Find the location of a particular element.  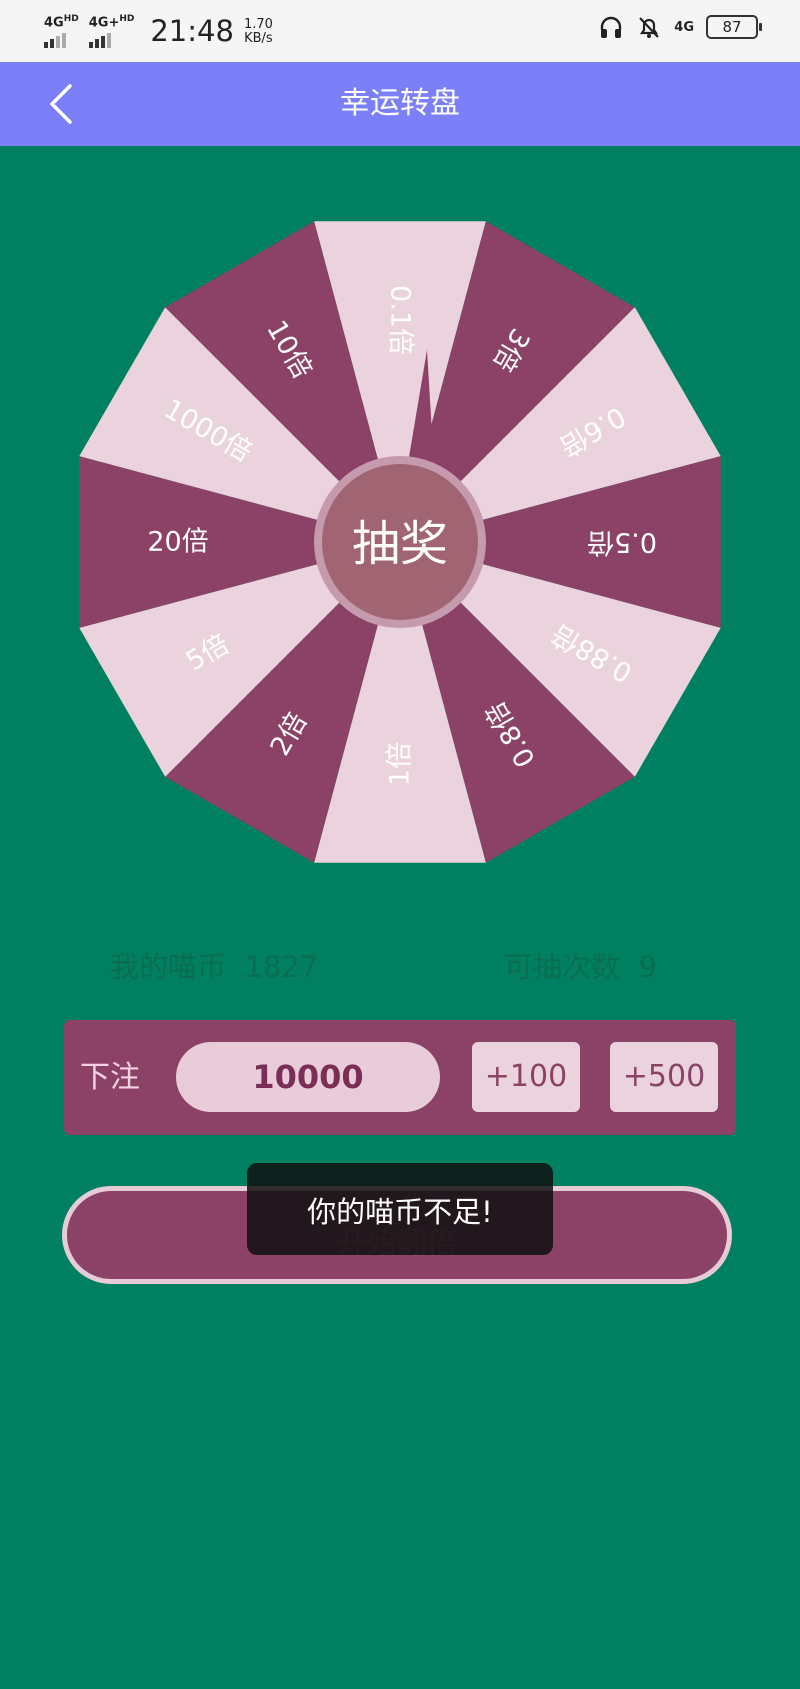

coins-label: 我的喵币 is located at coordinates (168, 967).